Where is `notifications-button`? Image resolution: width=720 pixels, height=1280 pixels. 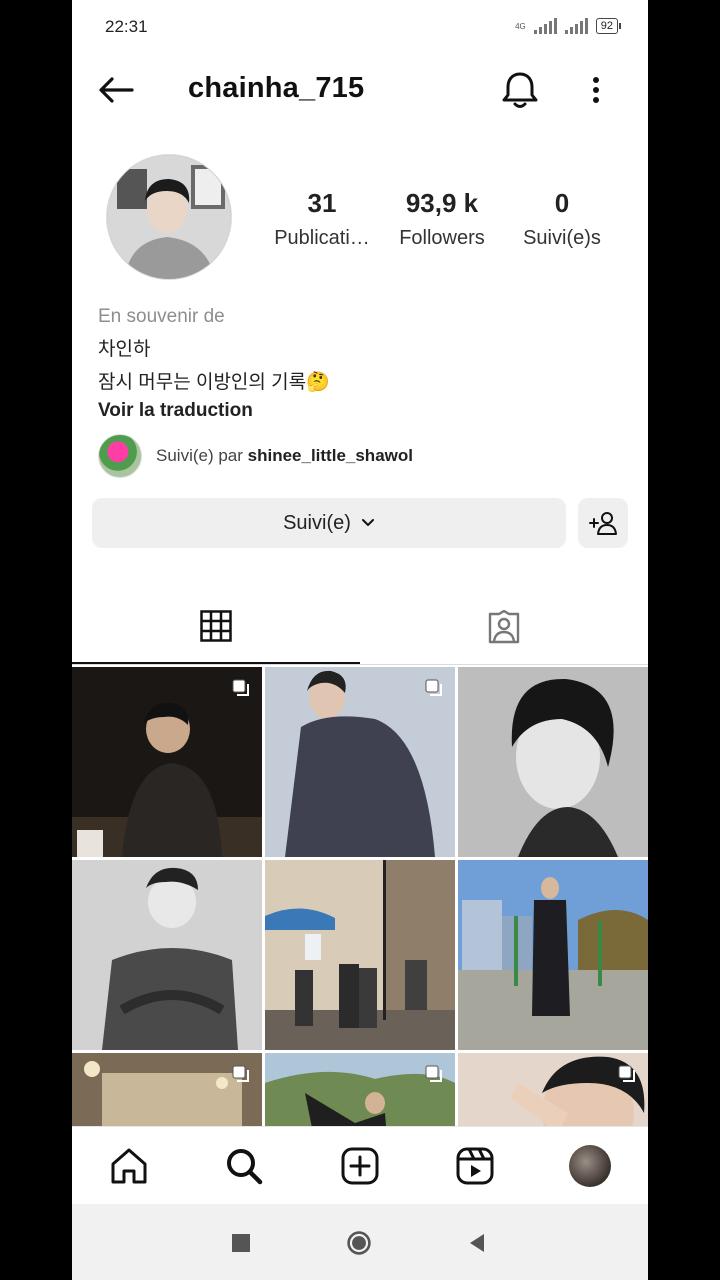 notifications-button is located at coordinates (520, 90).